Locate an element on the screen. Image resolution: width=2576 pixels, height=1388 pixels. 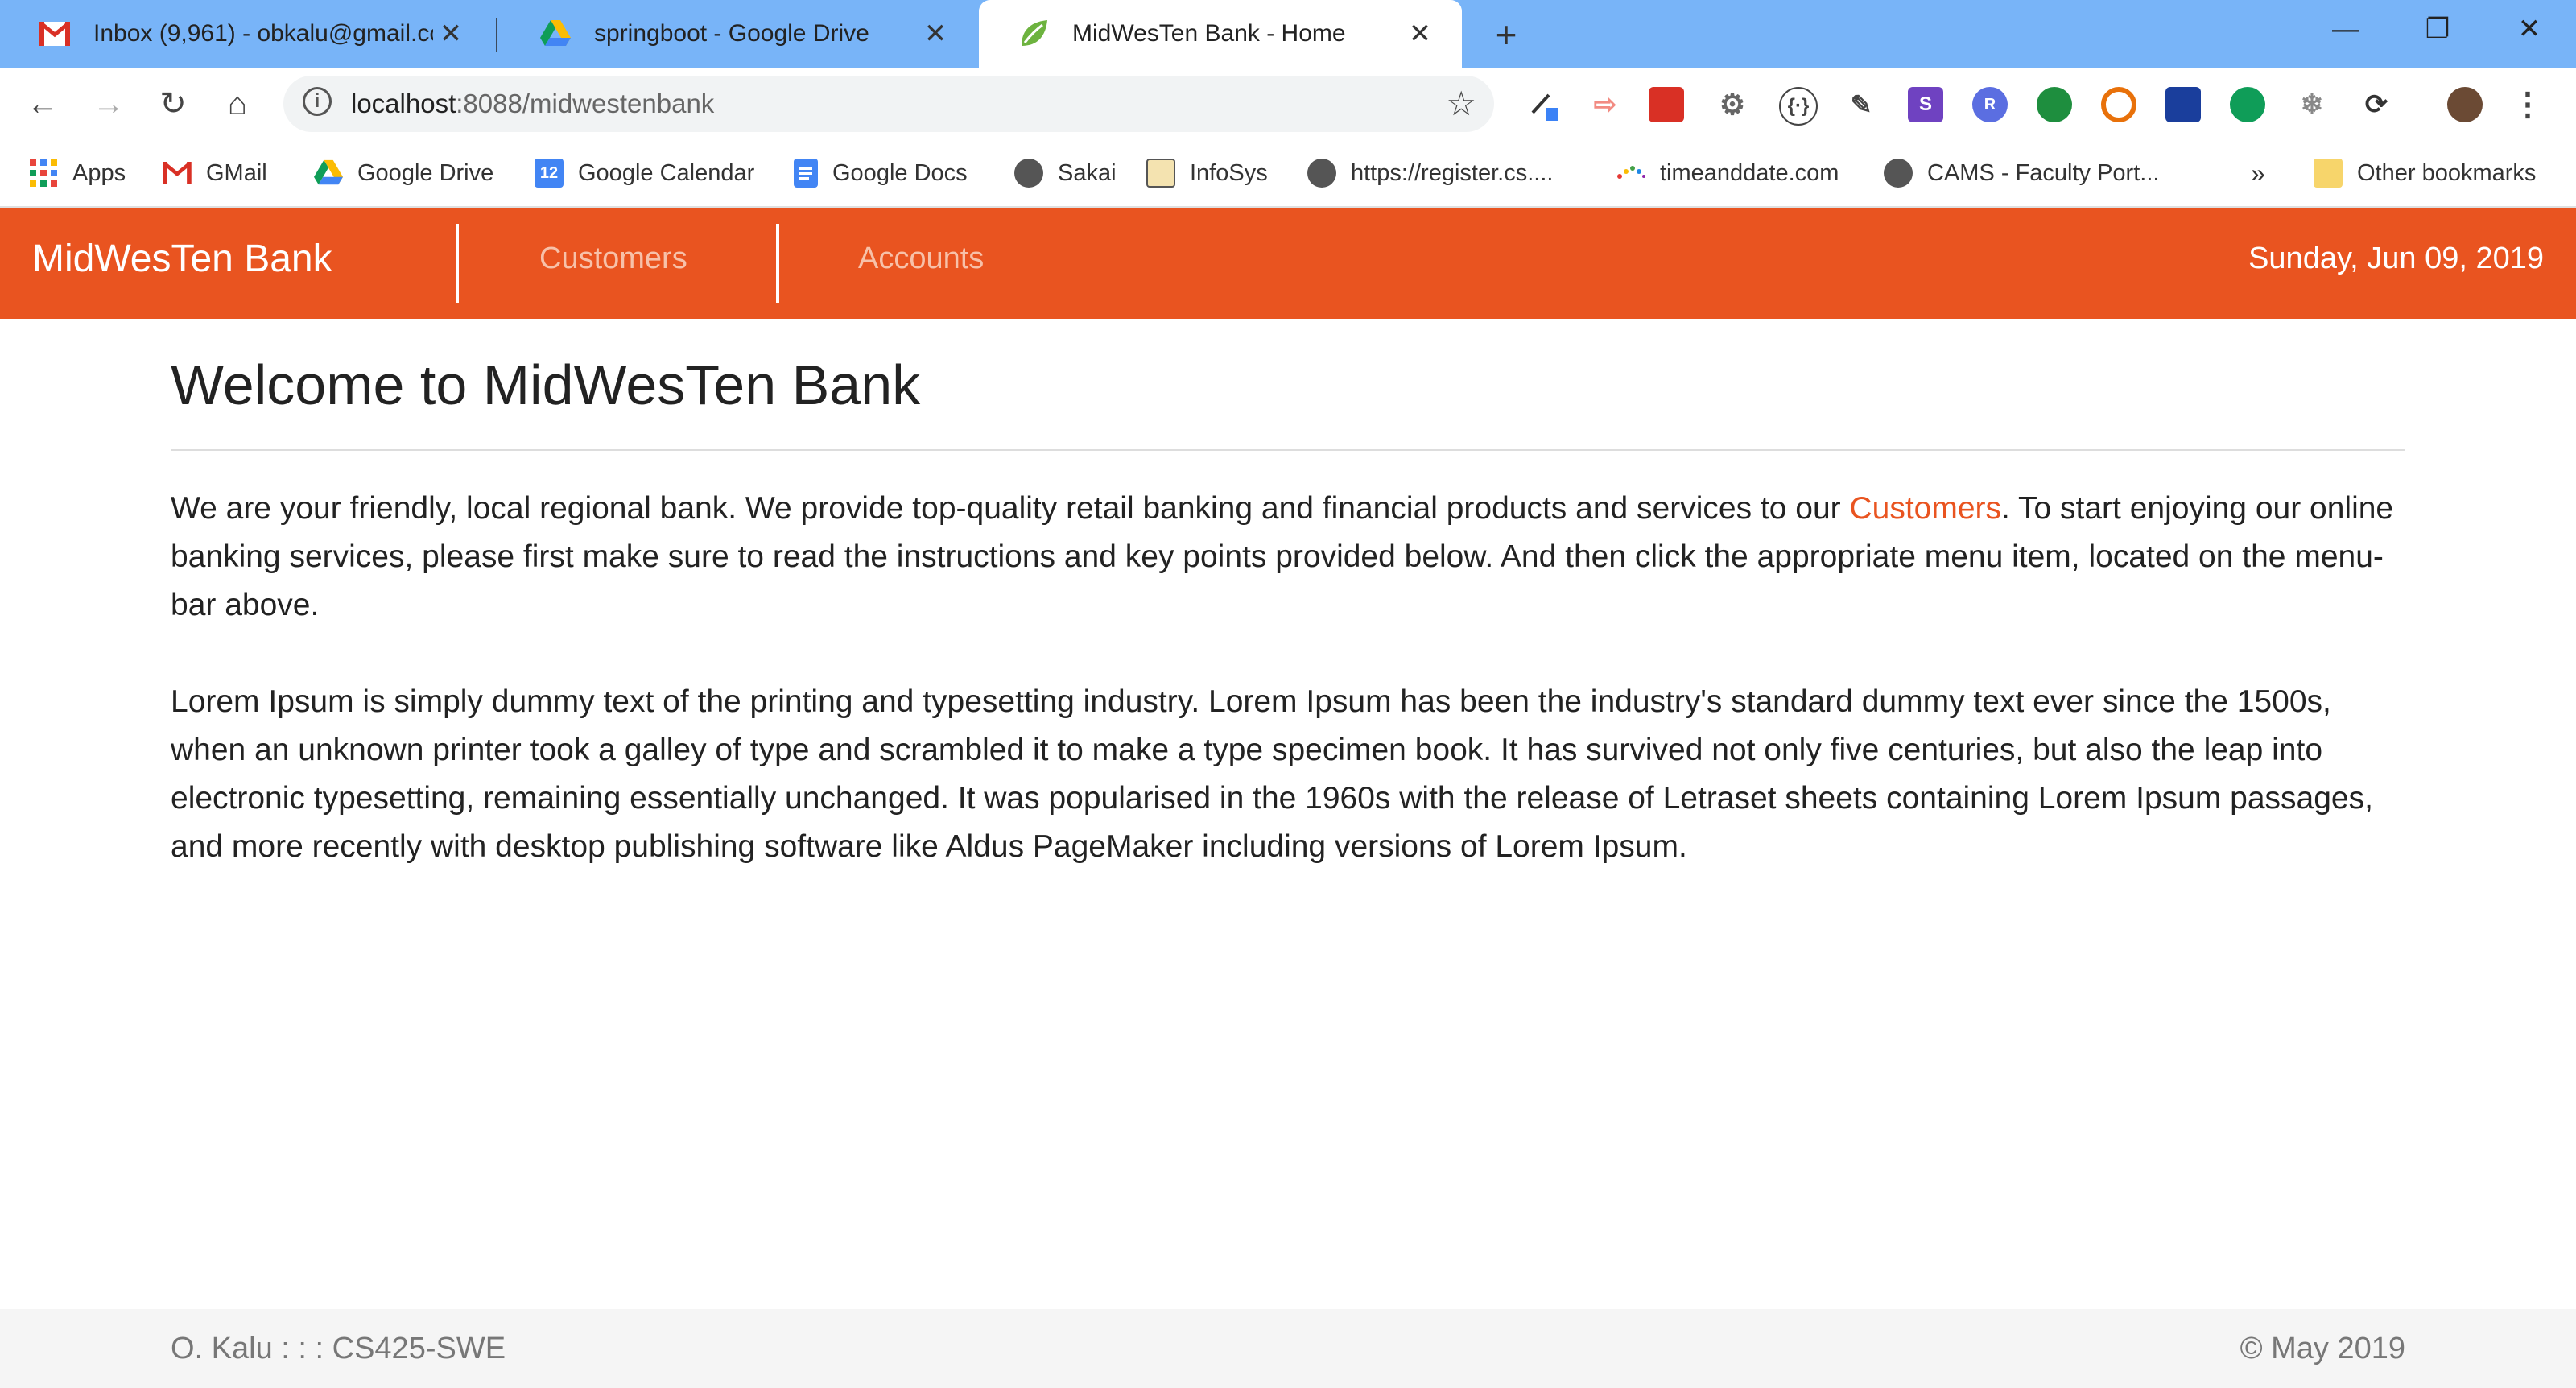
bookmark-gmail: GMail is located at coordinates (215, 173).